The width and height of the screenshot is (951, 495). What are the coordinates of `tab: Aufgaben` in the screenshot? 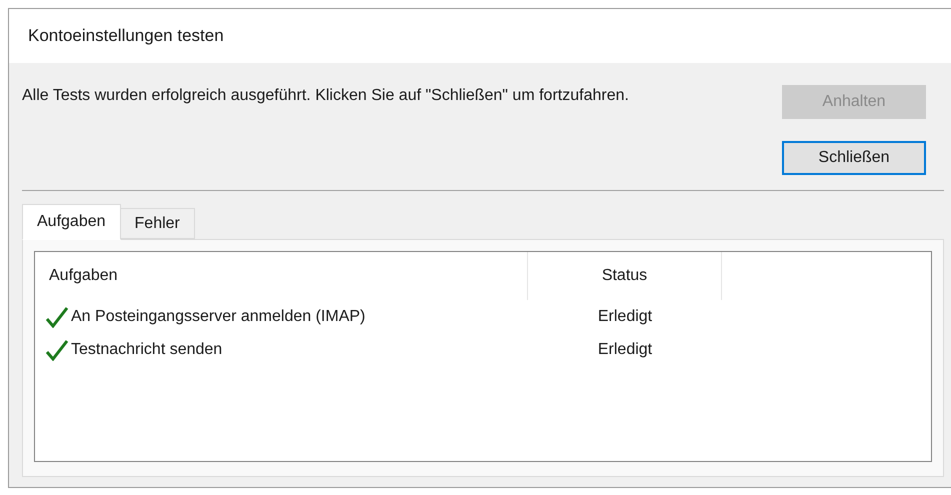 It's located at (71, 222).